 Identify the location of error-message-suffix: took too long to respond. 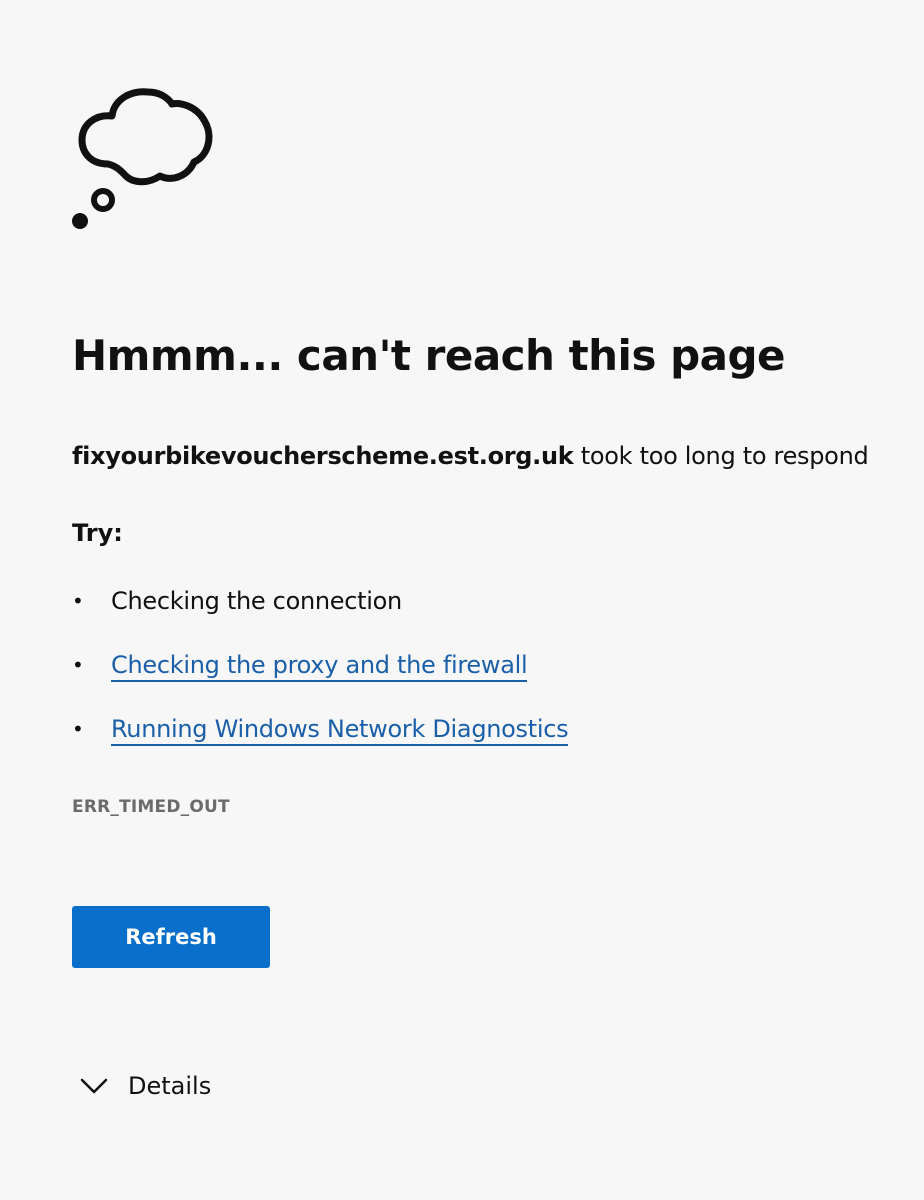
(721, 456).